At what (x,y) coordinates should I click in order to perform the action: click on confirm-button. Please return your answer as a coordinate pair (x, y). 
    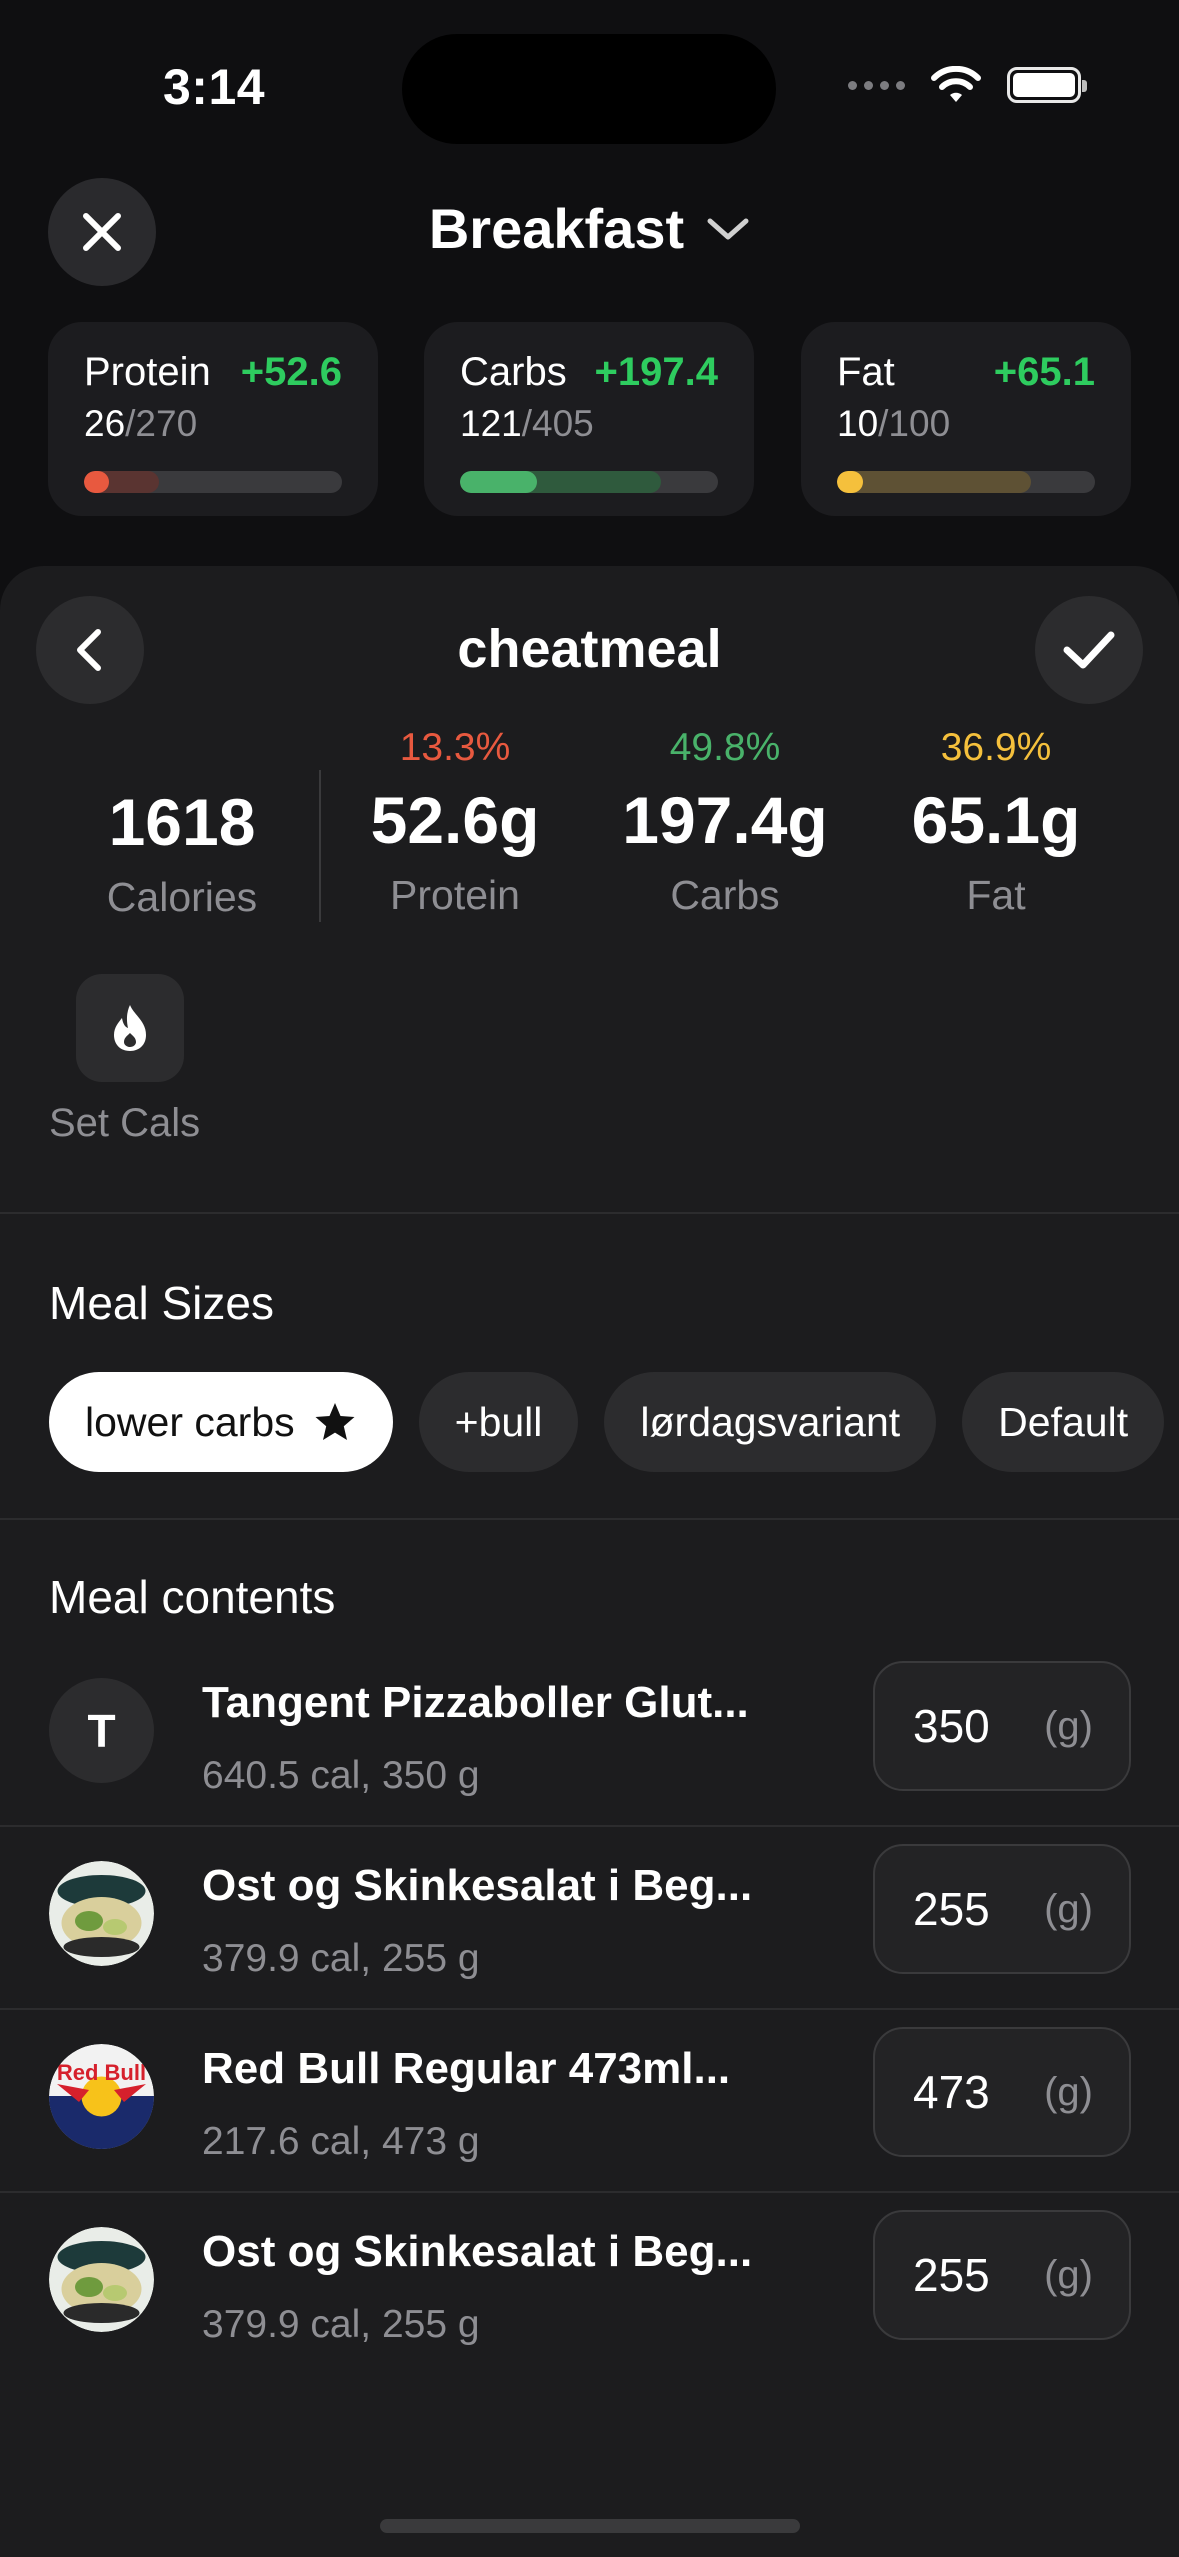
    Looking at the image, I should click on (1089, 650).